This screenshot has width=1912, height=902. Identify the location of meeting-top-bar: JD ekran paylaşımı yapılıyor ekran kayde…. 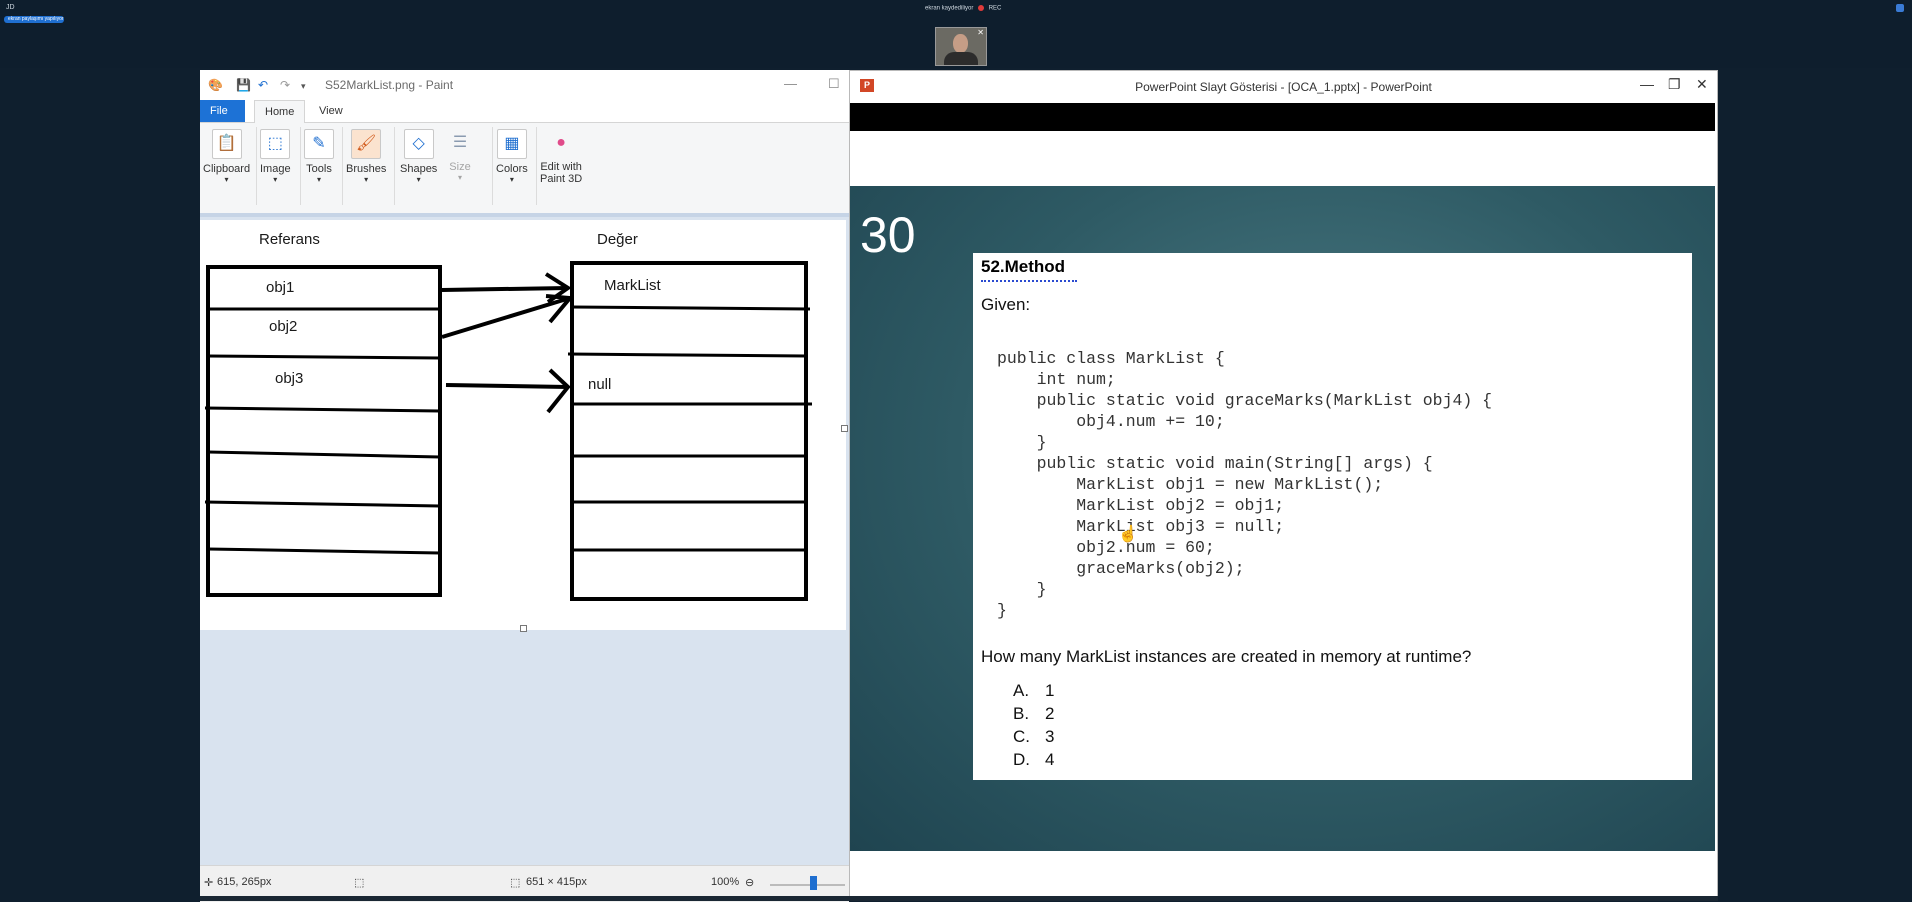
(956, 34).